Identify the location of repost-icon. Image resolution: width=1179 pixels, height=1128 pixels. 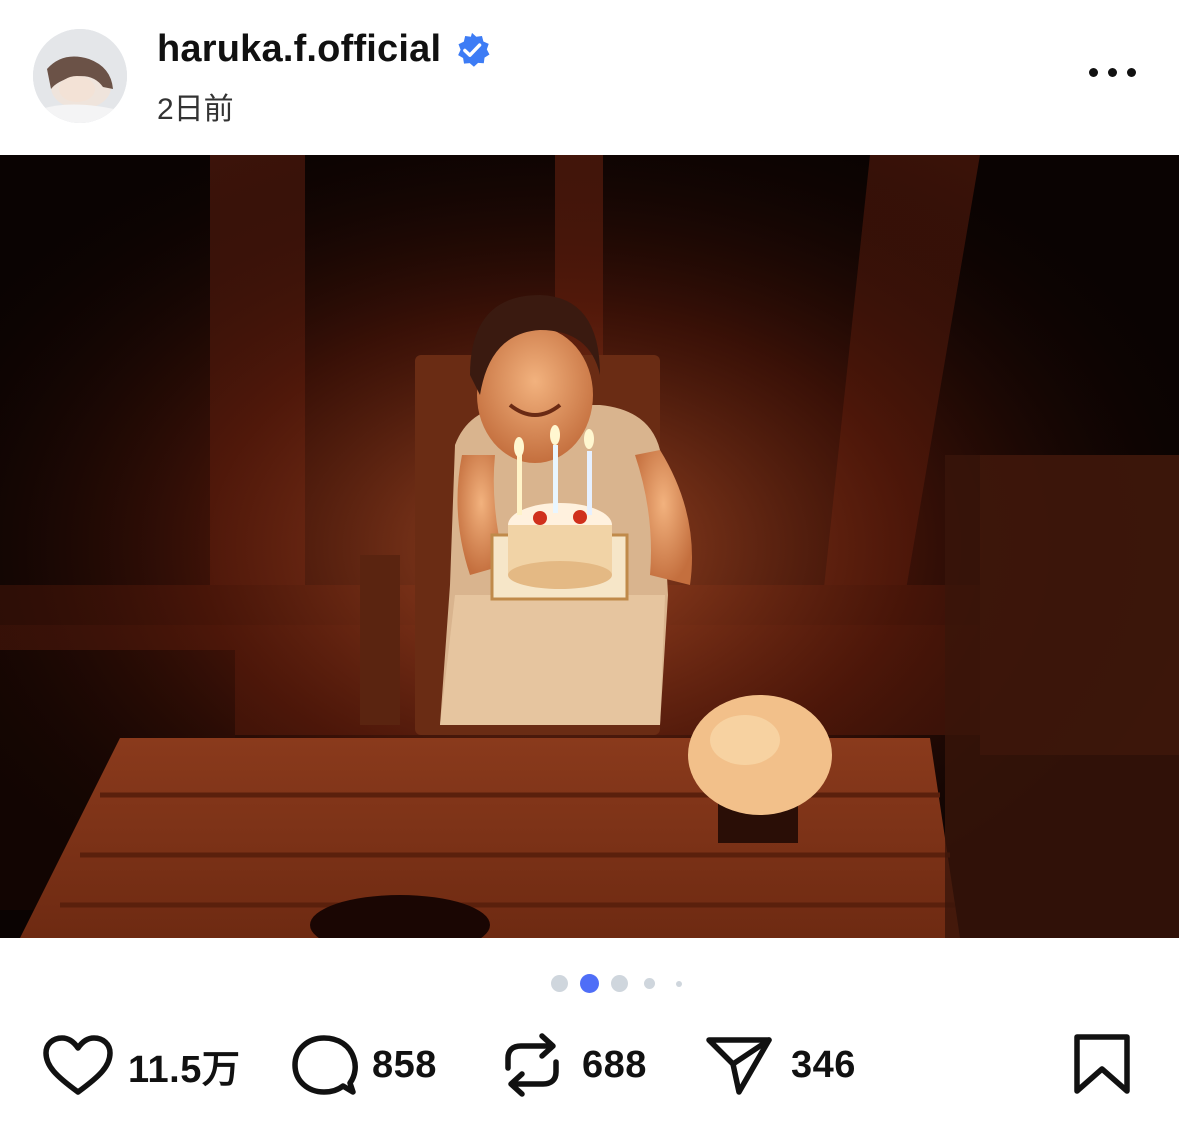
(532, 1065).